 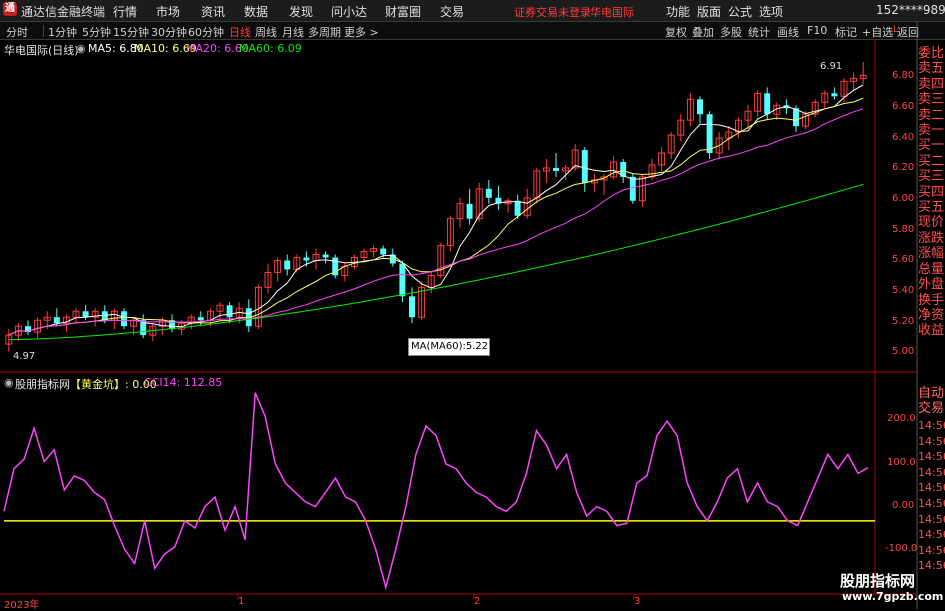 I want to click on order-book-label: 买四, so click(x=931, y=192).